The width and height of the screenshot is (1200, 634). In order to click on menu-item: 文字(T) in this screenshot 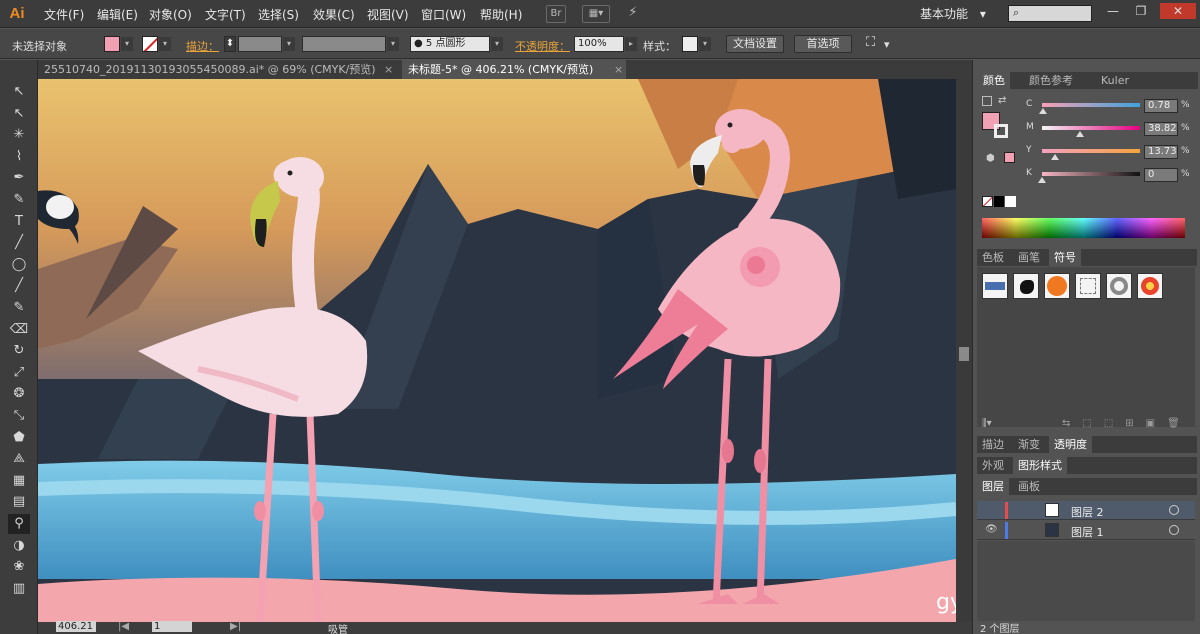, I will do `click(225, 14)`.